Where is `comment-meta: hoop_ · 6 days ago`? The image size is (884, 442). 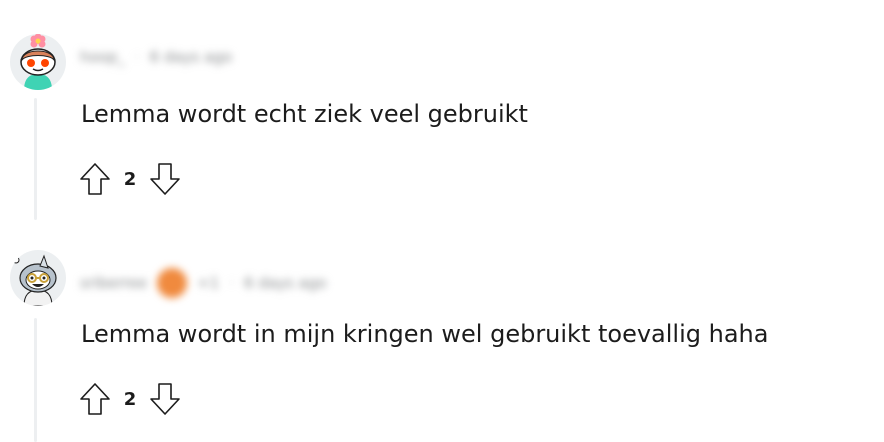 comment-meta: hoop_ · 6 days ago is located at coordinates (156, 57).